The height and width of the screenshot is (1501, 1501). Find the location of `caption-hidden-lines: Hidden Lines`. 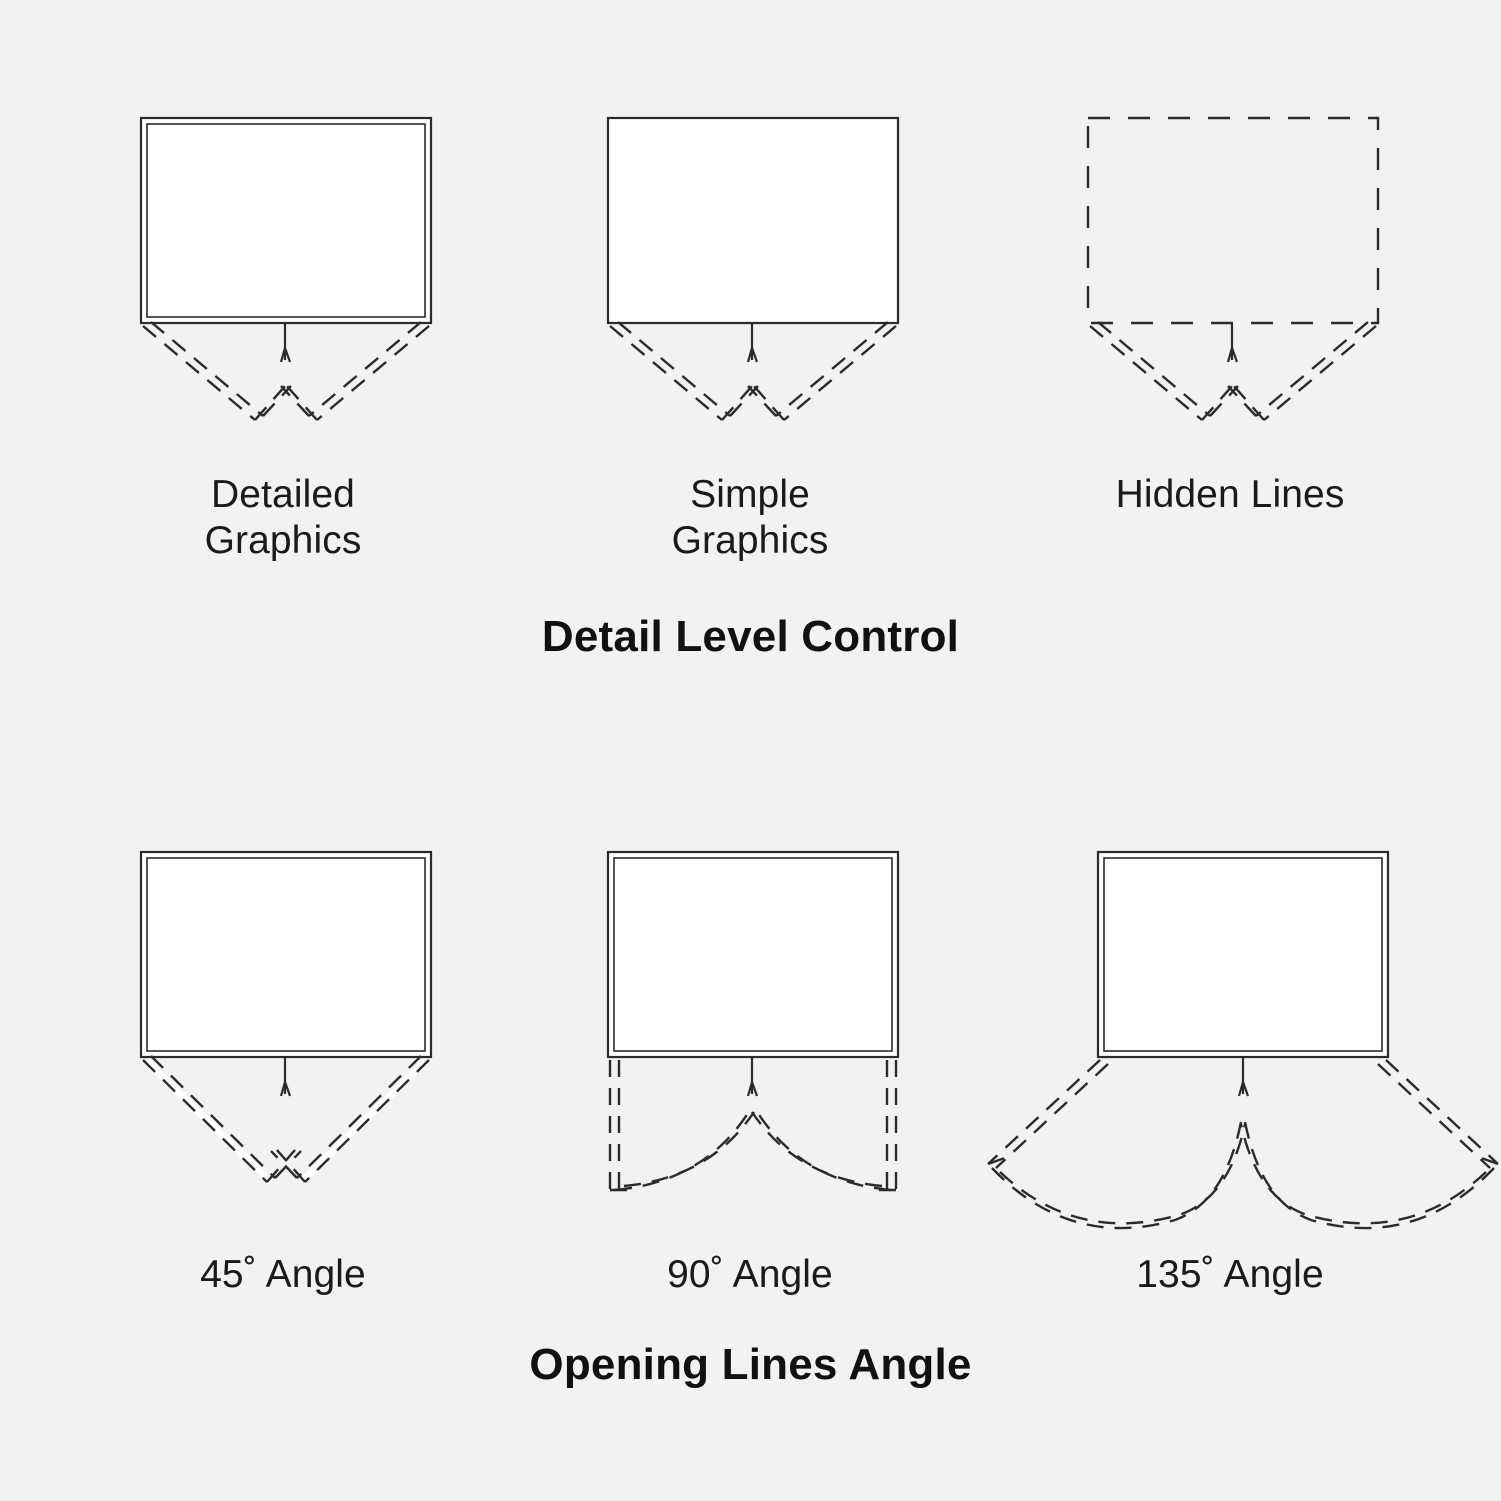

caption-hidden-lines: Hidden Lines is located at coordinates (1230, 495).